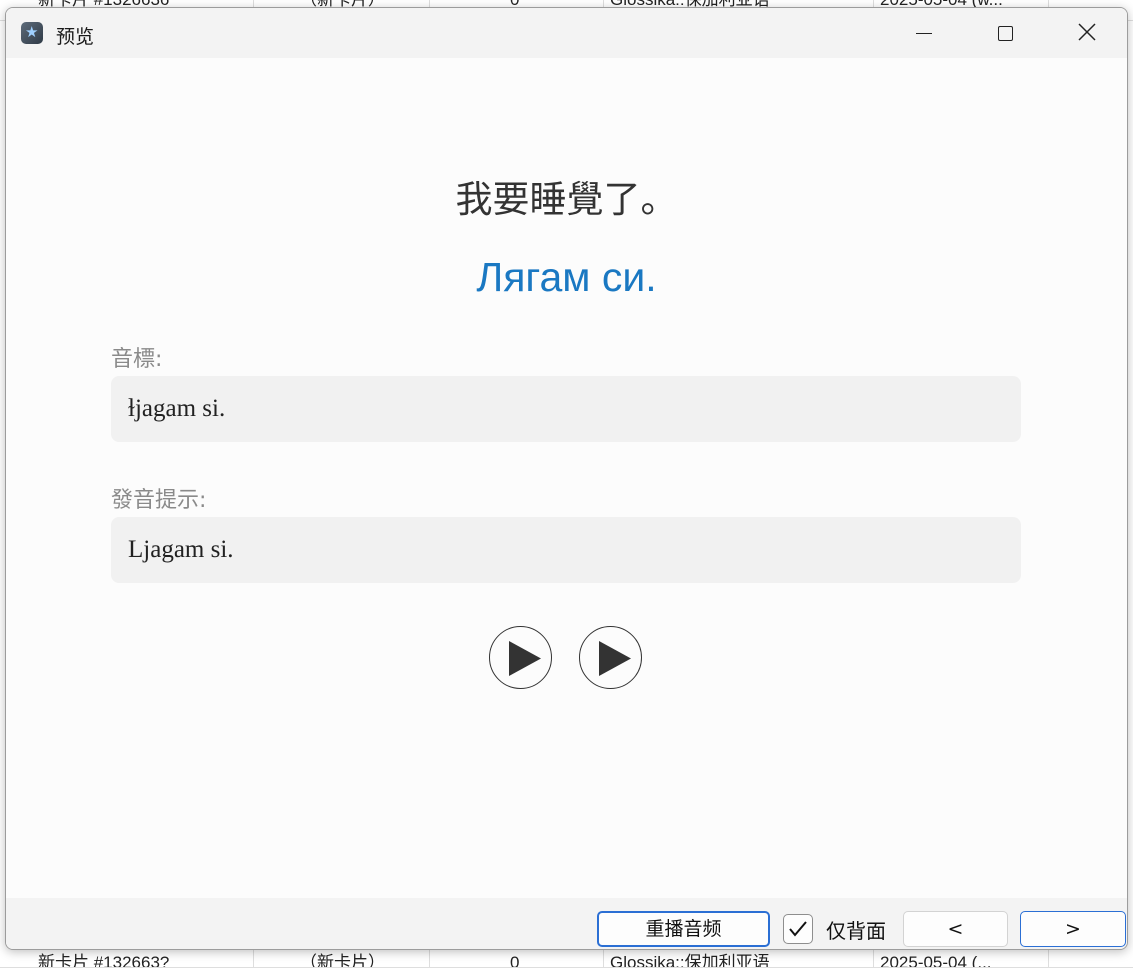  What do you see at coordinates (75, 37) in the screenshot?
I see `window-title: 预览` at bounding box center [75, 37].